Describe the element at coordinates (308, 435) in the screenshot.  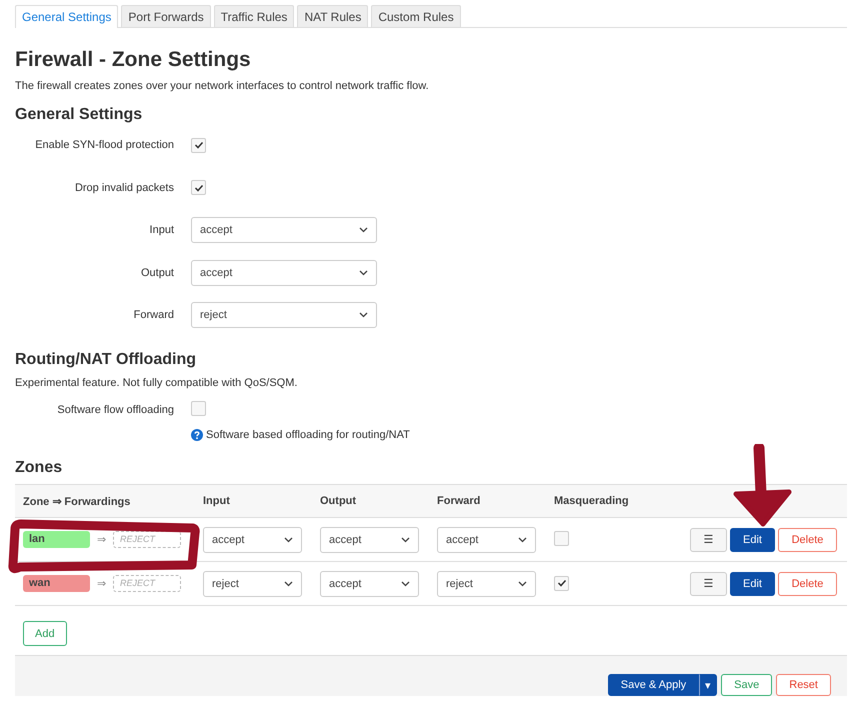
I see `help-text: Software based offloading for routing/NAT` at that location.